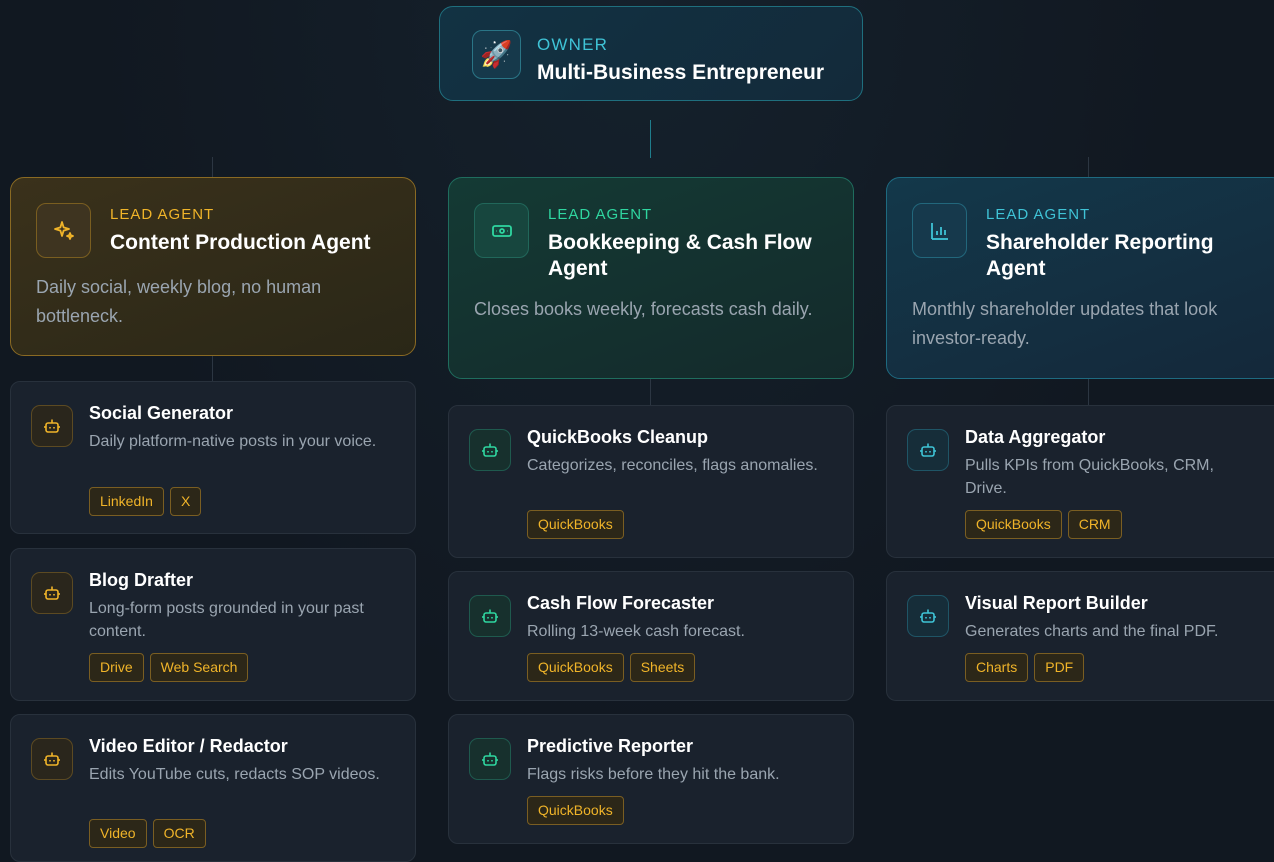 The width and height of the screenshot is (1274, 862). What do you see at coordinates (1059, 667) in the screenshot?
I see `tag-pdf: PDF` at bounding box center [1059, 667].